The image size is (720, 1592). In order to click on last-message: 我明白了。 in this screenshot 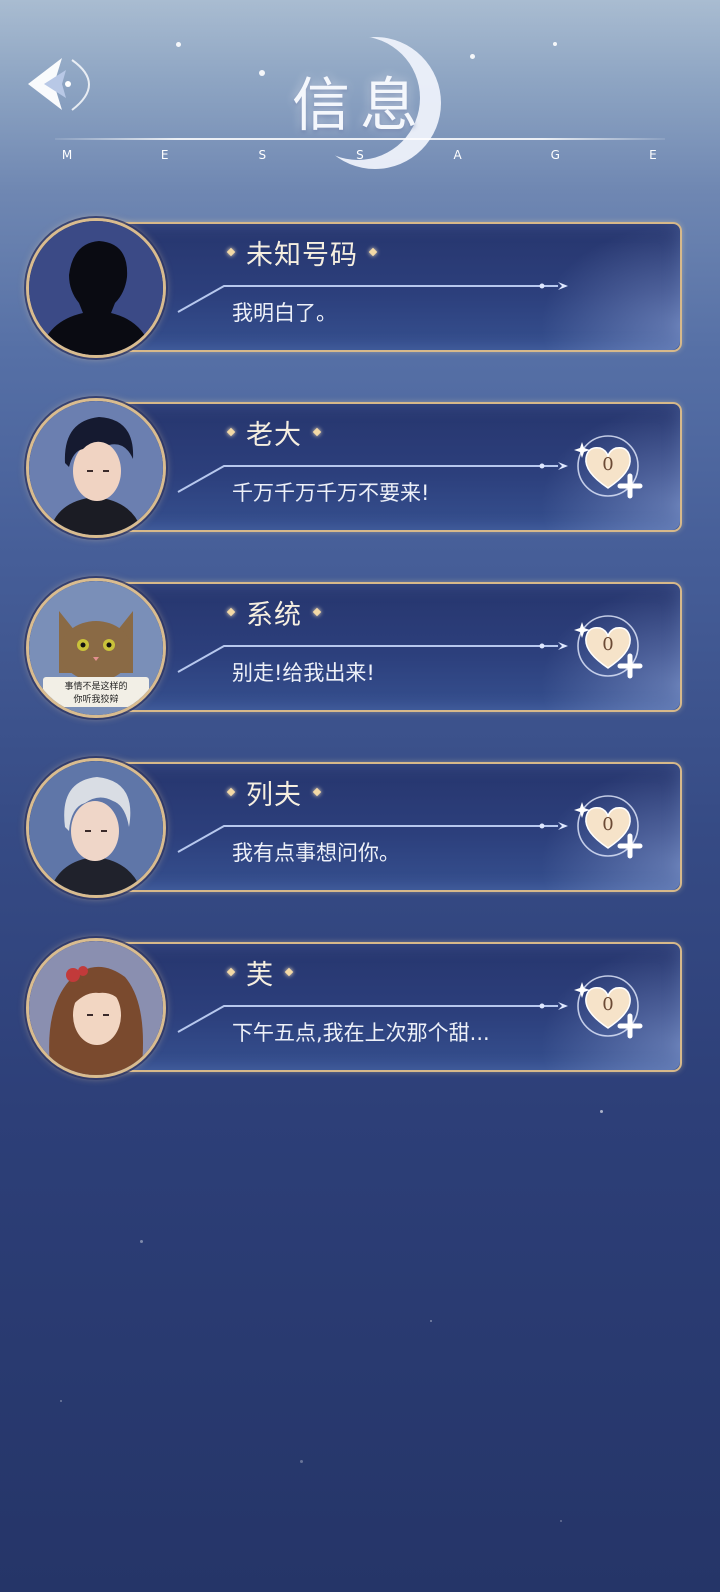, I will do `click(284, 313)`.